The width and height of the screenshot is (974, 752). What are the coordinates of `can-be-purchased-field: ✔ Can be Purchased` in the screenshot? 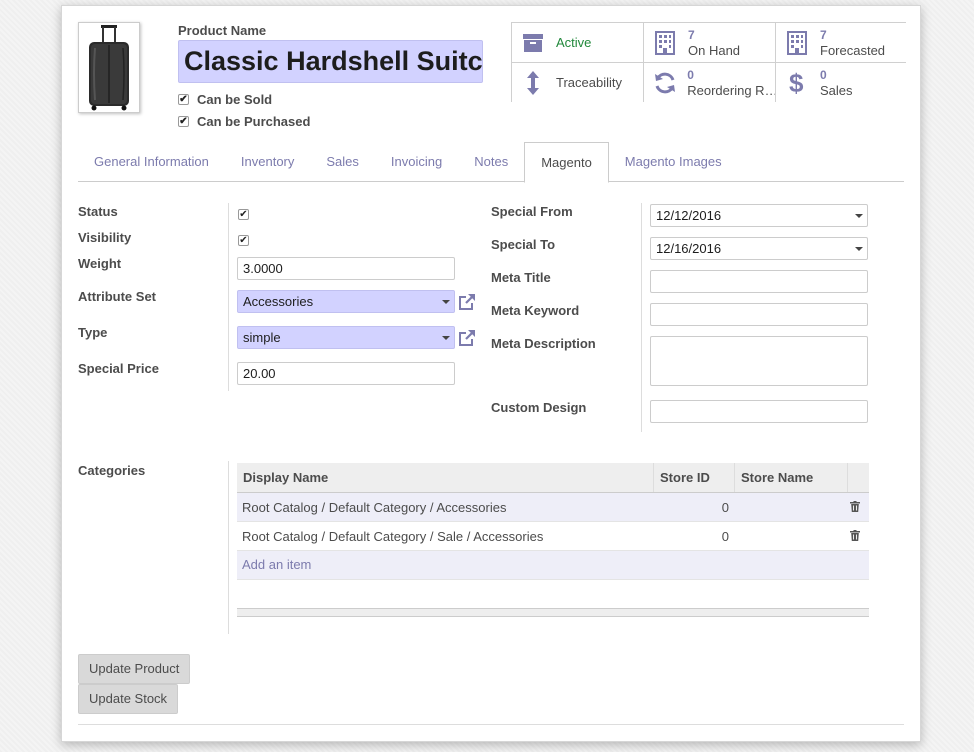 It's located at (244, 121).